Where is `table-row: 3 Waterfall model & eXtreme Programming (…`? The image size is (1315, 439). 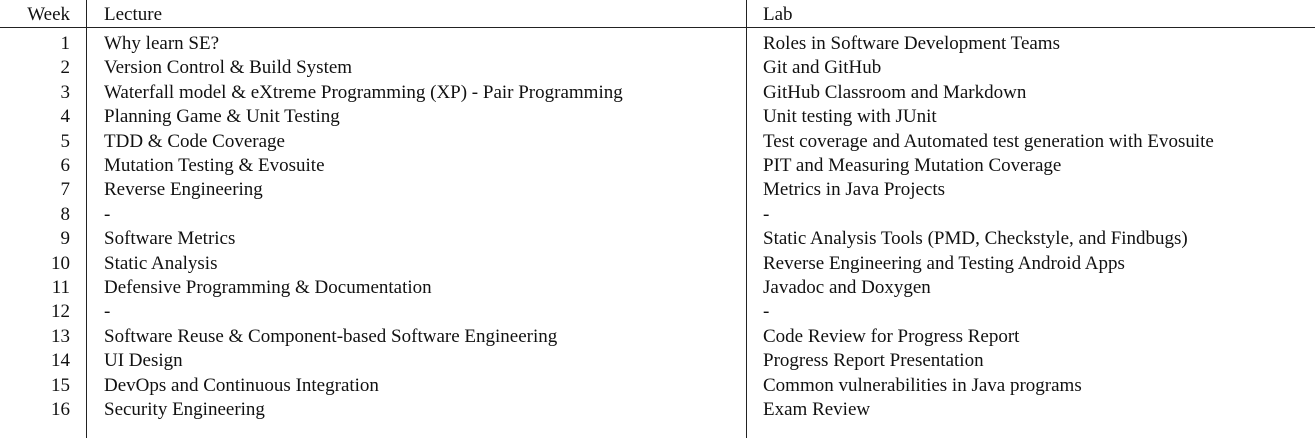 table-row: 3 Waterfall model & eXtreme Programming (… is located at coordinates (657, 93).